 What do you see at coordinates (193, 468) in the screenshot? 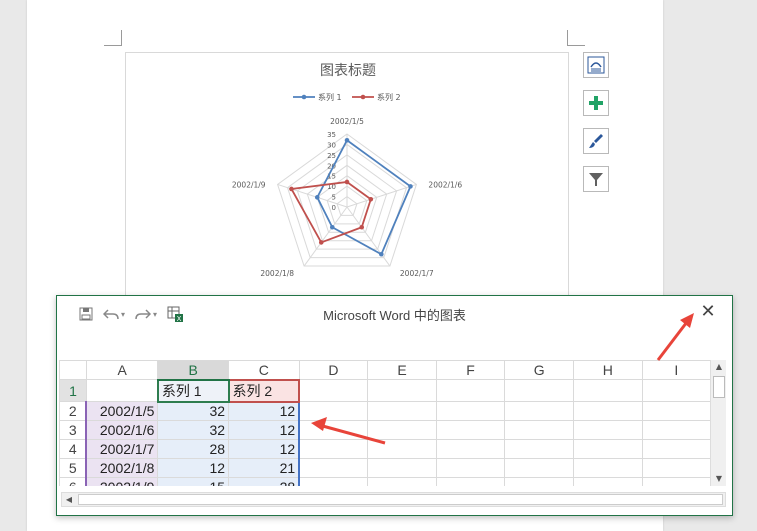
I see `cell-b5: 12` at bounding box center [193, 468].